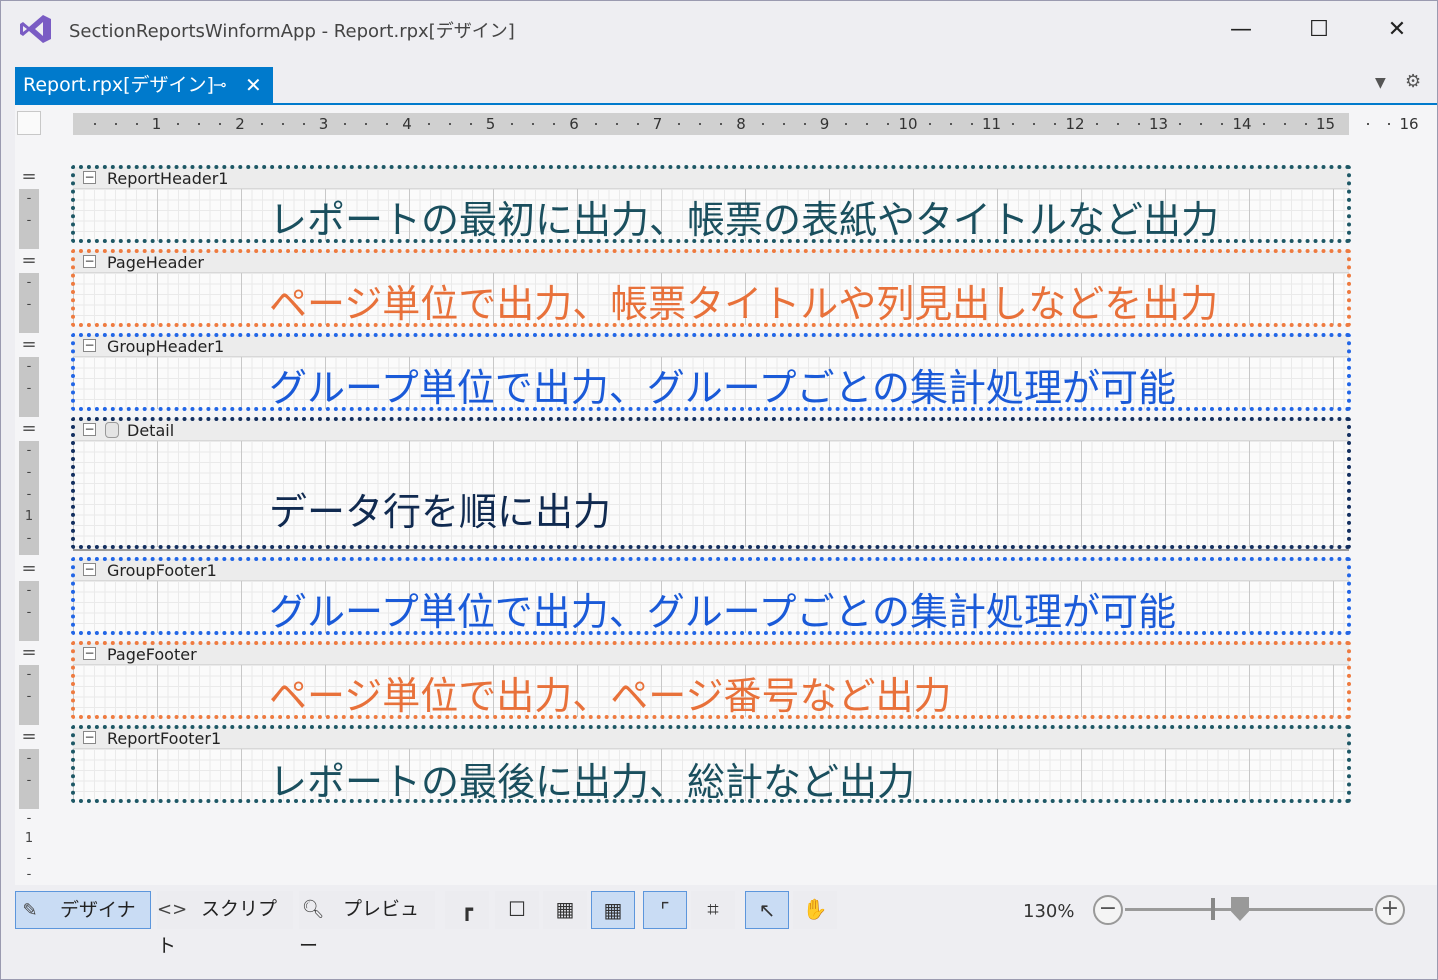  Describe the element at coordinates (665, 910) in the screenshot. I see `snap-to-grid-icon: ⌜` at that location.